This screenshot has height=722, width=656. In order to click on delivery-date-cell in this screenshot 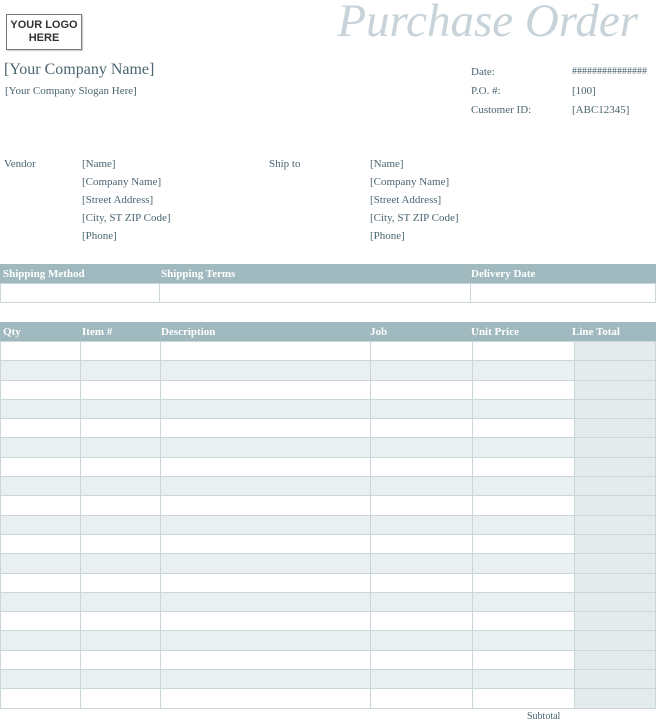, I will do `click(563, 293)`.